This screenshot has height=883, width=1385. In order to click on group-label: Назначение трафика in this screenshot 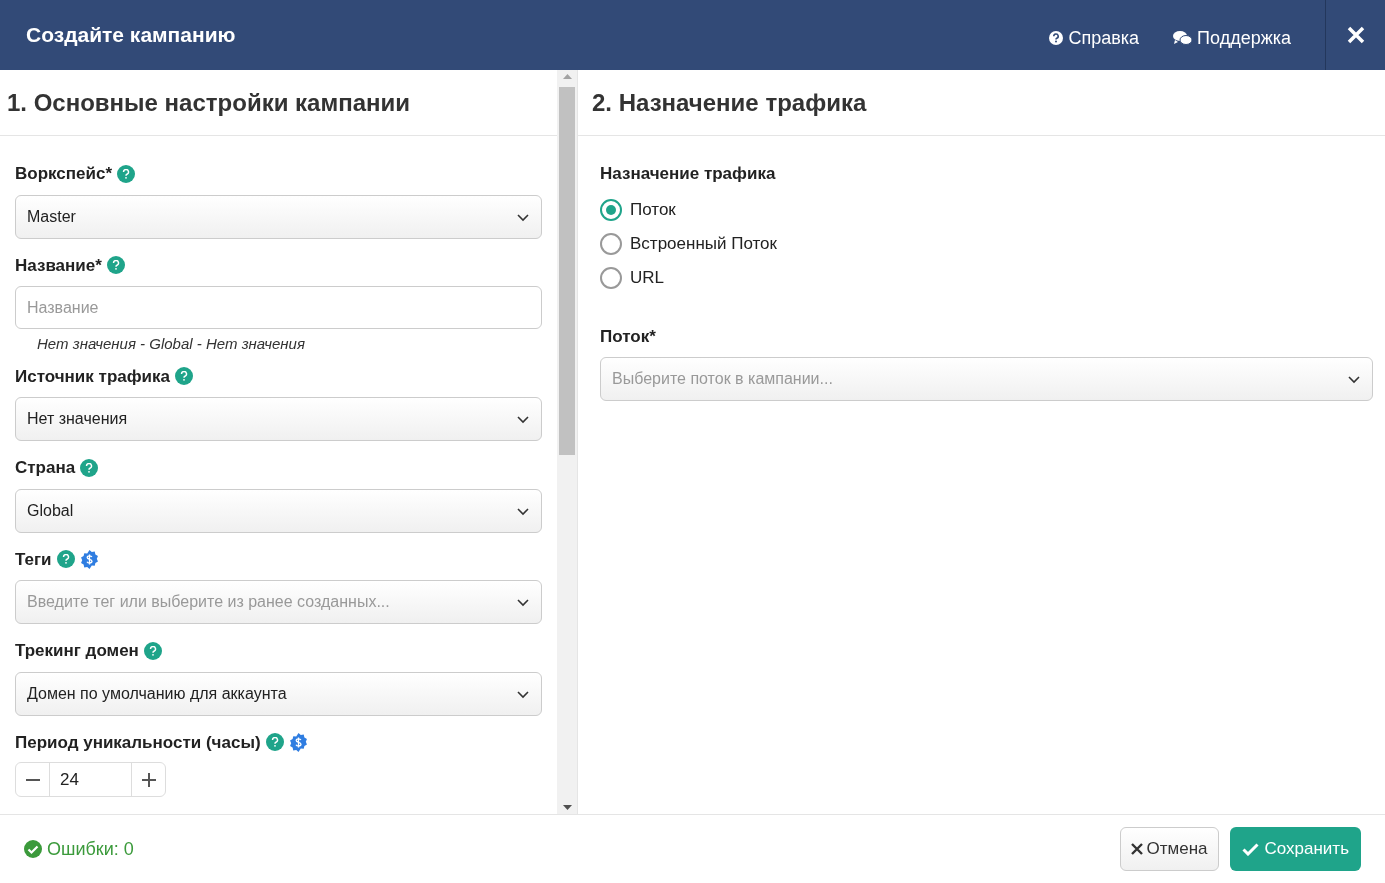, I will do `click(688, 174)`.